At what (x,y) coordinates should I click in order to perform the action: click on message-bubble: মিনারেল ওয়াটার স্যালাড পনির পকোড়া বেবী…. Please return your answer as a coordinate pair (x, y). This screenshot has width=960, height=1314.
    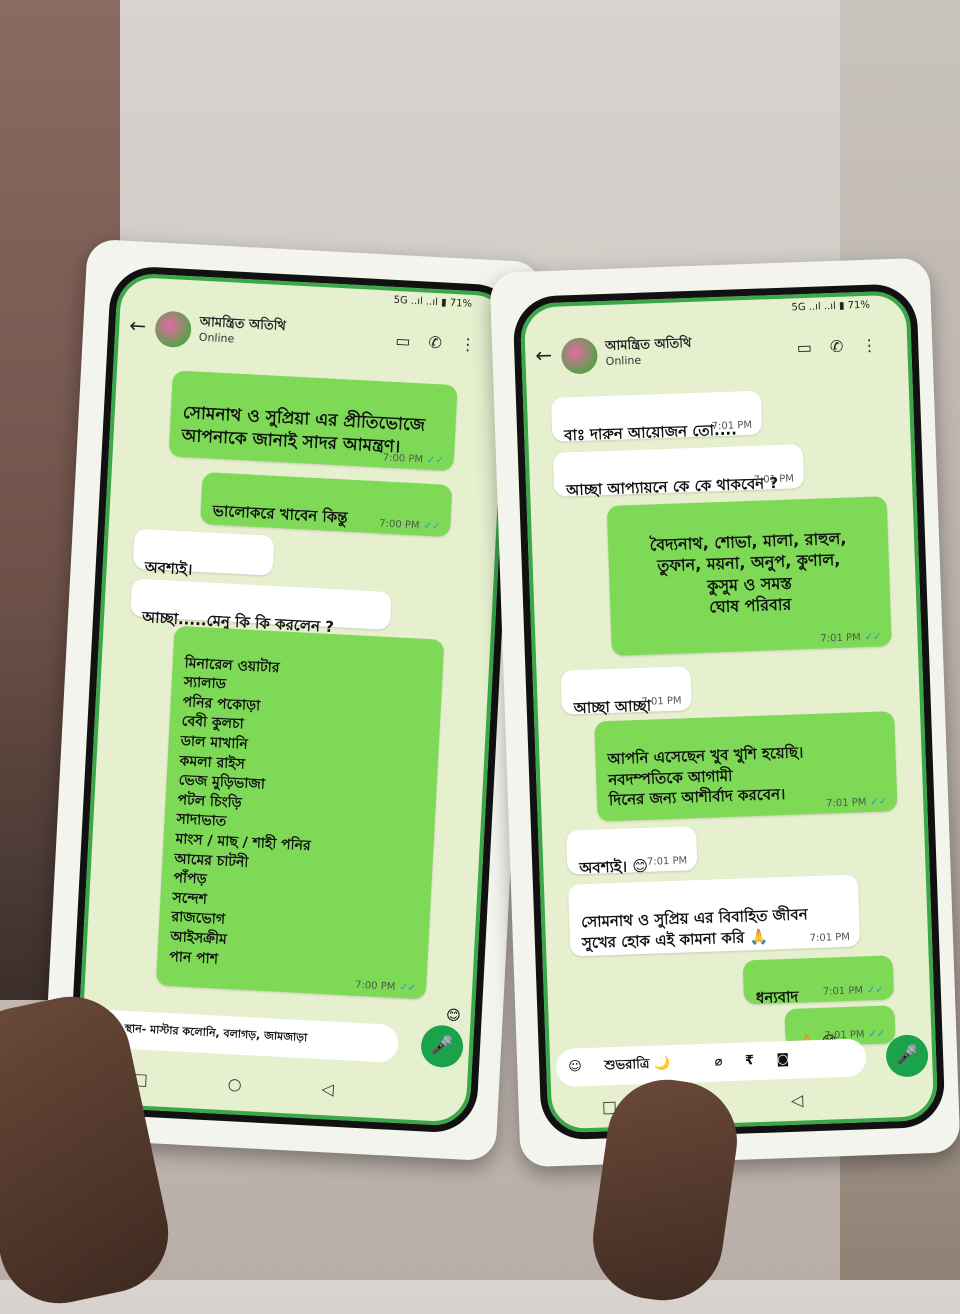
    Looking at the image, I should click on (300, 812).